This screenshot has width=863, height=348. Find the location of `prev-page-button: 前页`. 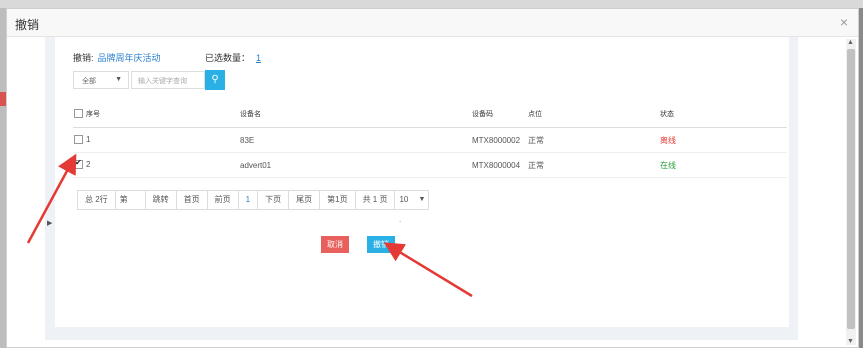

prev-page-button: 前页 is located at coordinates (223, 200).